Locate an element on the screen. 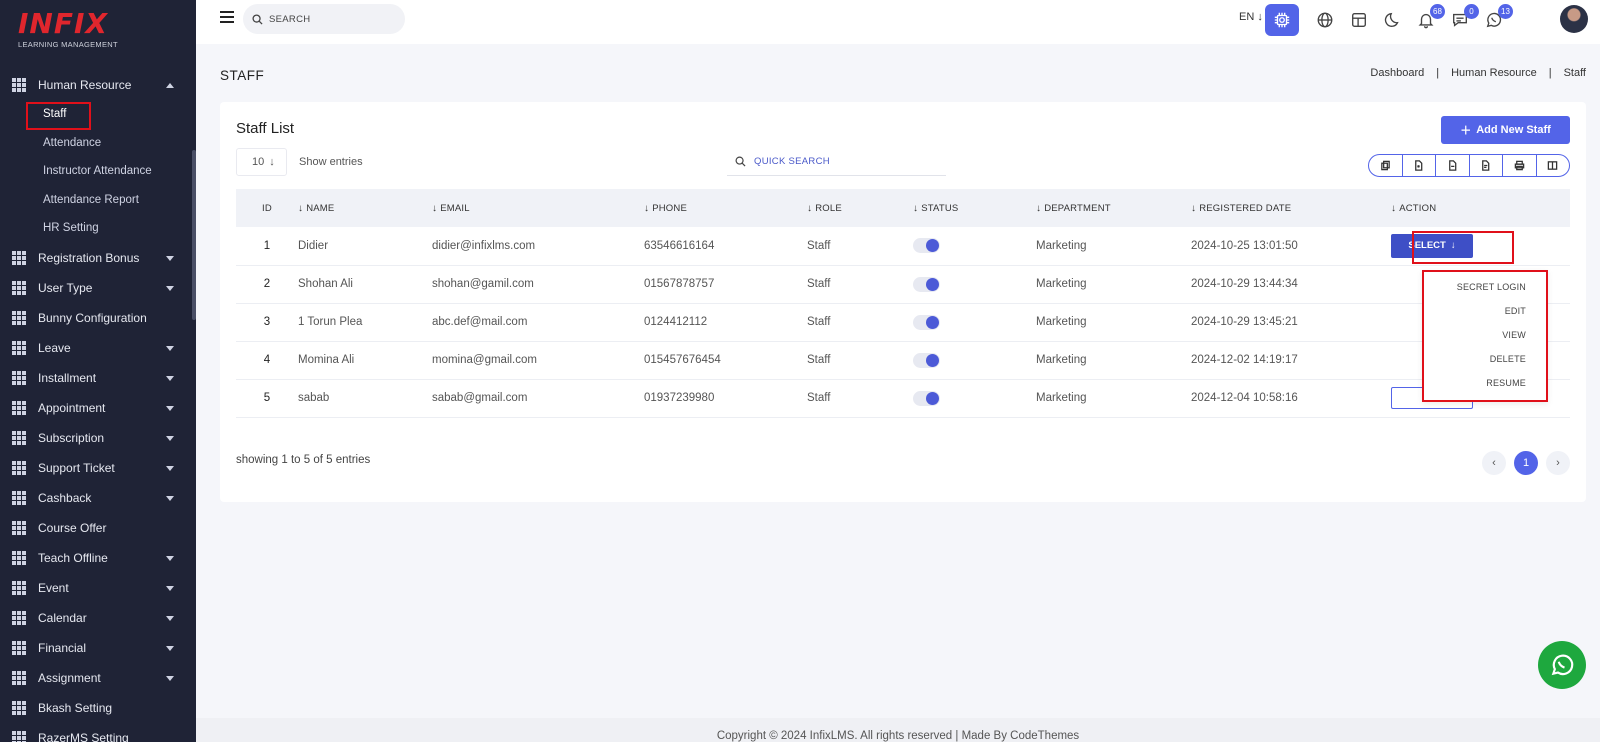  sidebar-subitem-attendance-report: Attendance Report is located at coordinates (96, 200).